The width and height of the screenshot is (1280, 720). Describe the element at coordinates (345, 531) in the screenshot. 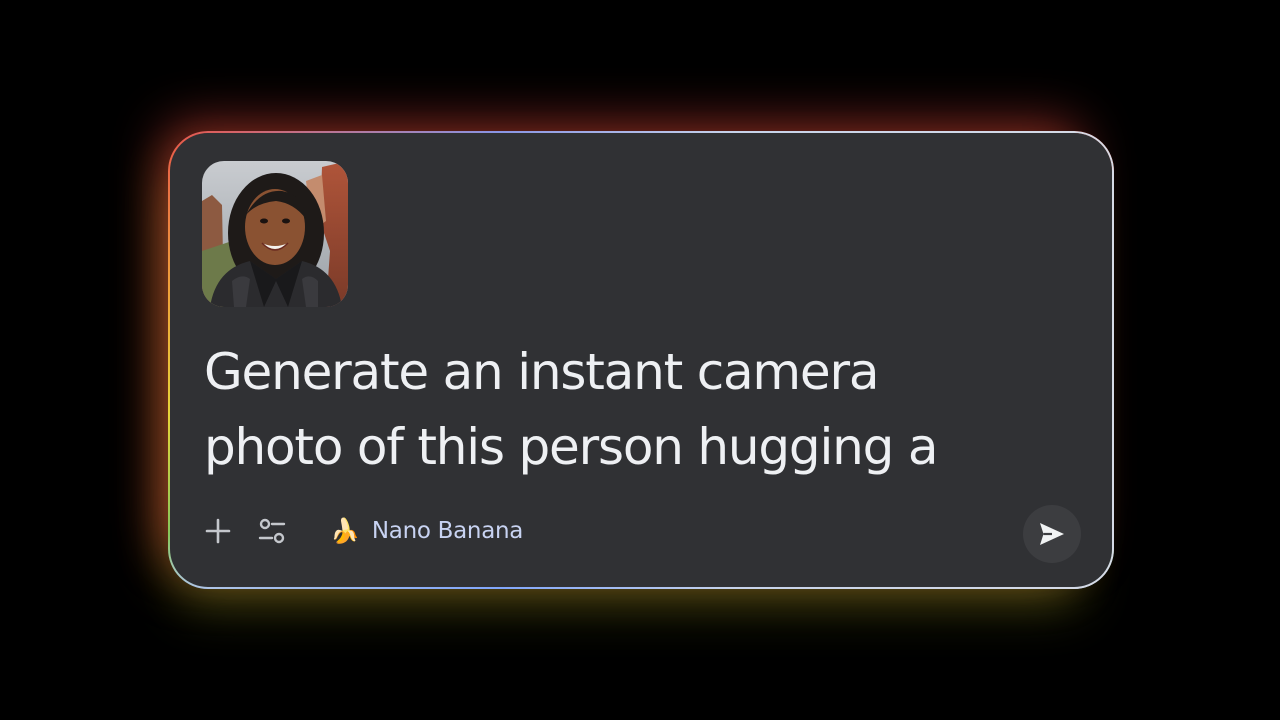

I see `banana-icon: 🍌` at that location.